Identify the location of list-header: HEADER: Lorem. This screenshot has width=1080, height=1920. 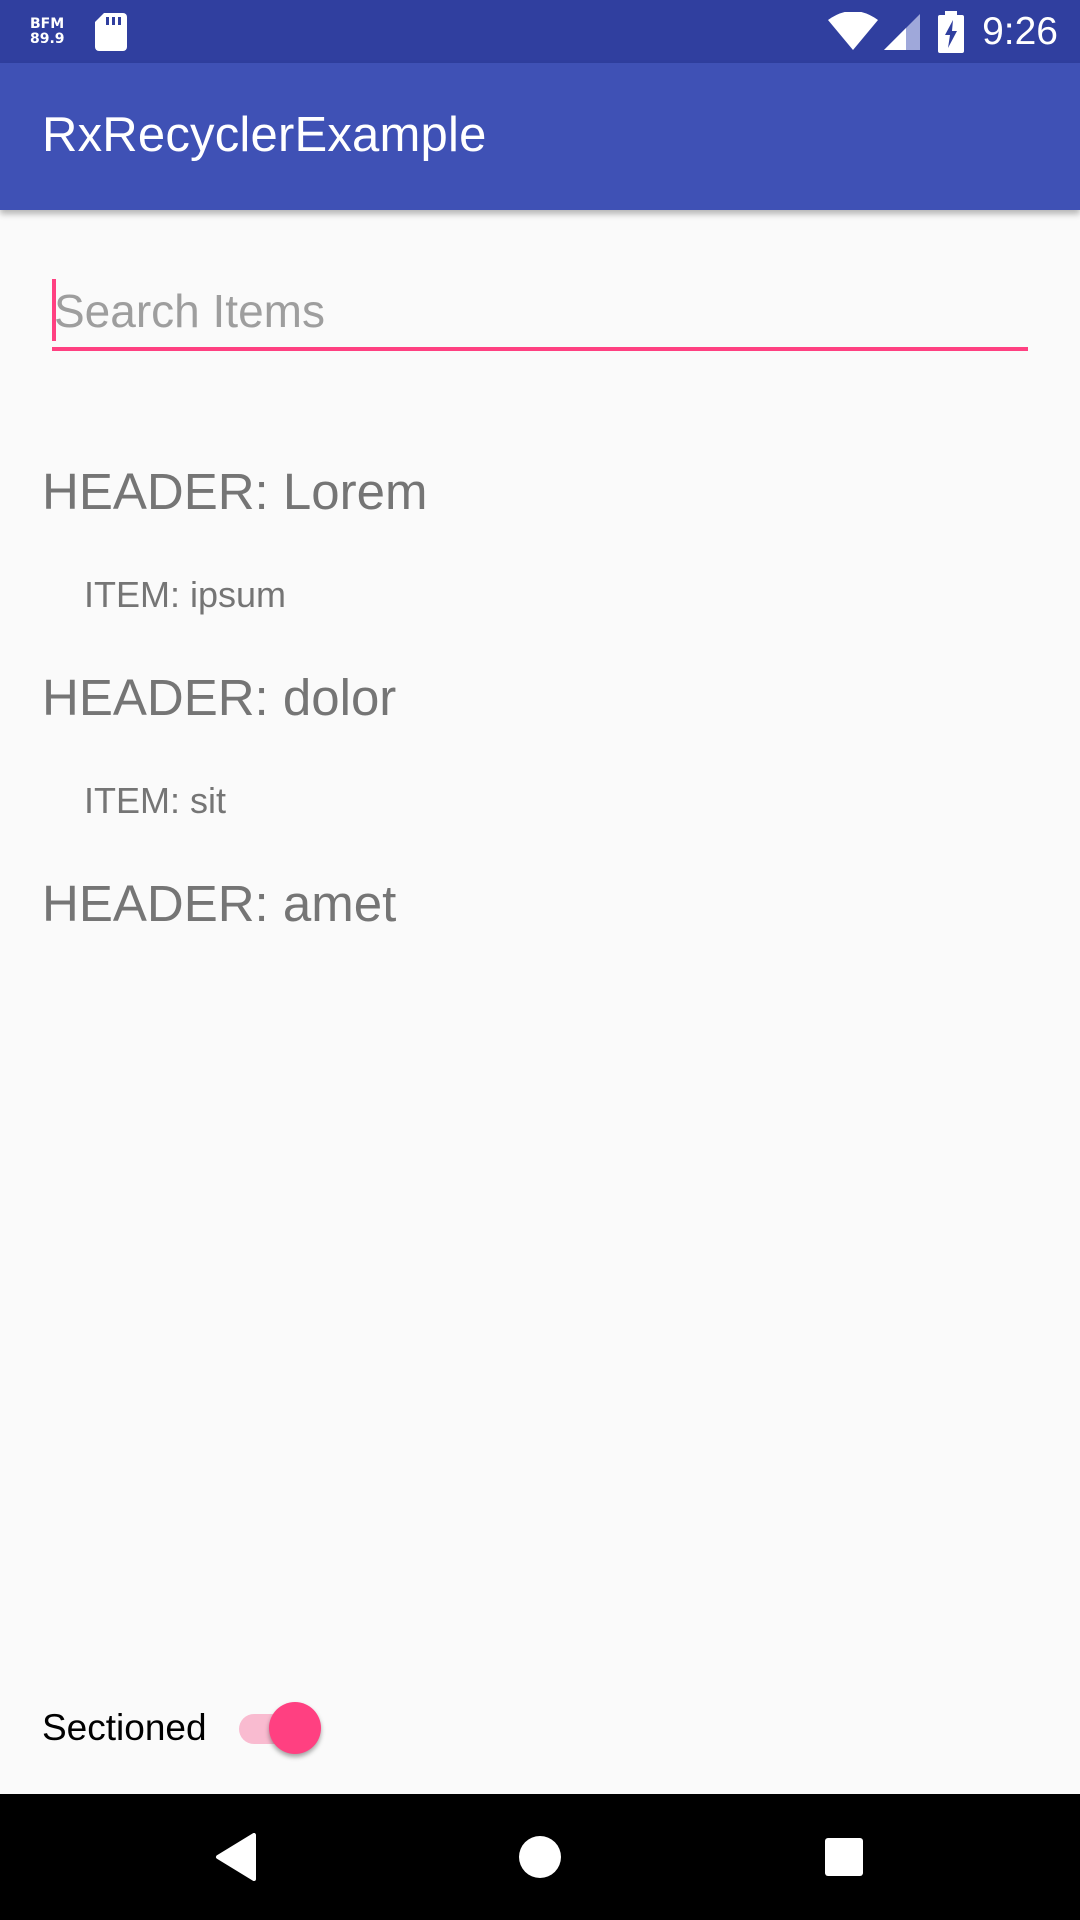
(540, 492).